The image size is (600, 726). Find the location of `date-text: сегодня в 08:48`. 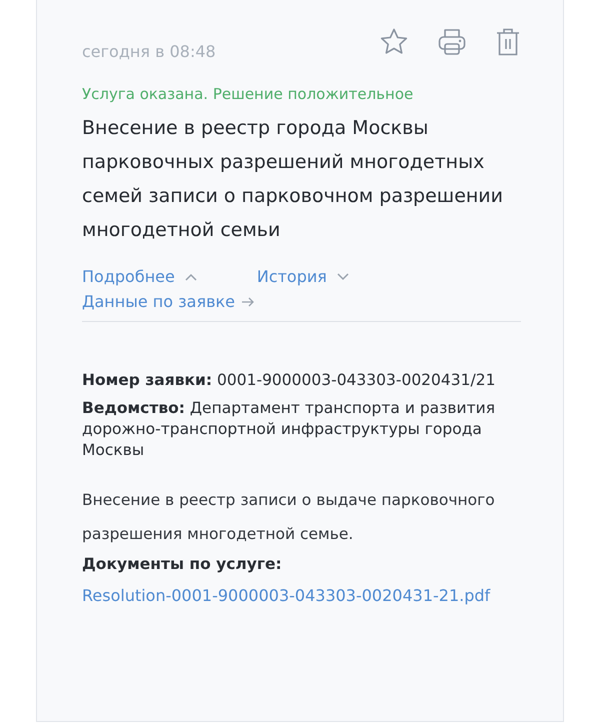

date-text: сегодня в 08:48 is located at coordinates (149, 51).